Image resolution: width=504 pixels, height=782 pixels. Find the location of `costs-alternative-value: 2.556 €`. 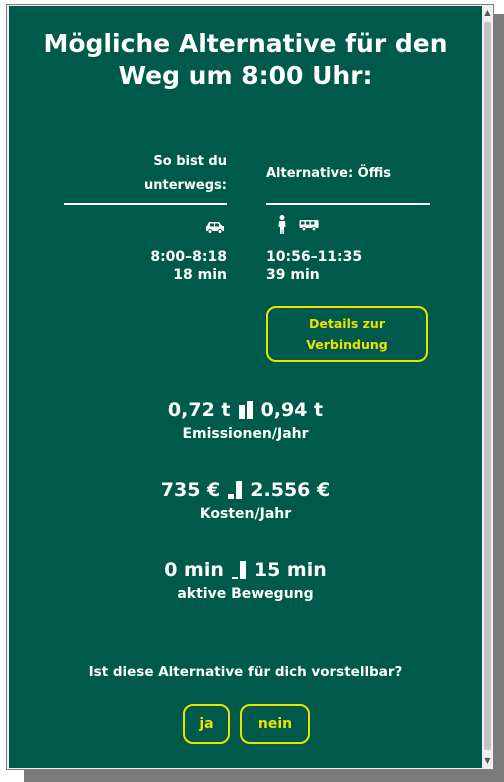

costs-alternative-value: 2.556 € is located at coordinates (290, 490).